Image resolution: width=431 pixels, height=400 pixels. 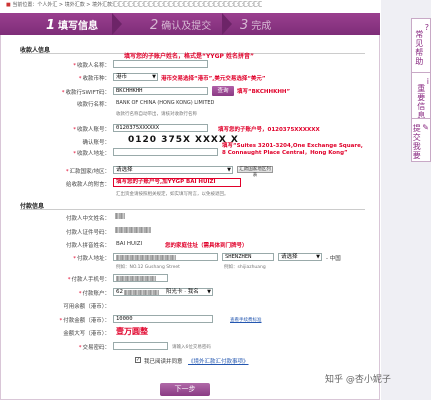 I want to click on address-label: *收款人地址：, so click(x=91, y=154).